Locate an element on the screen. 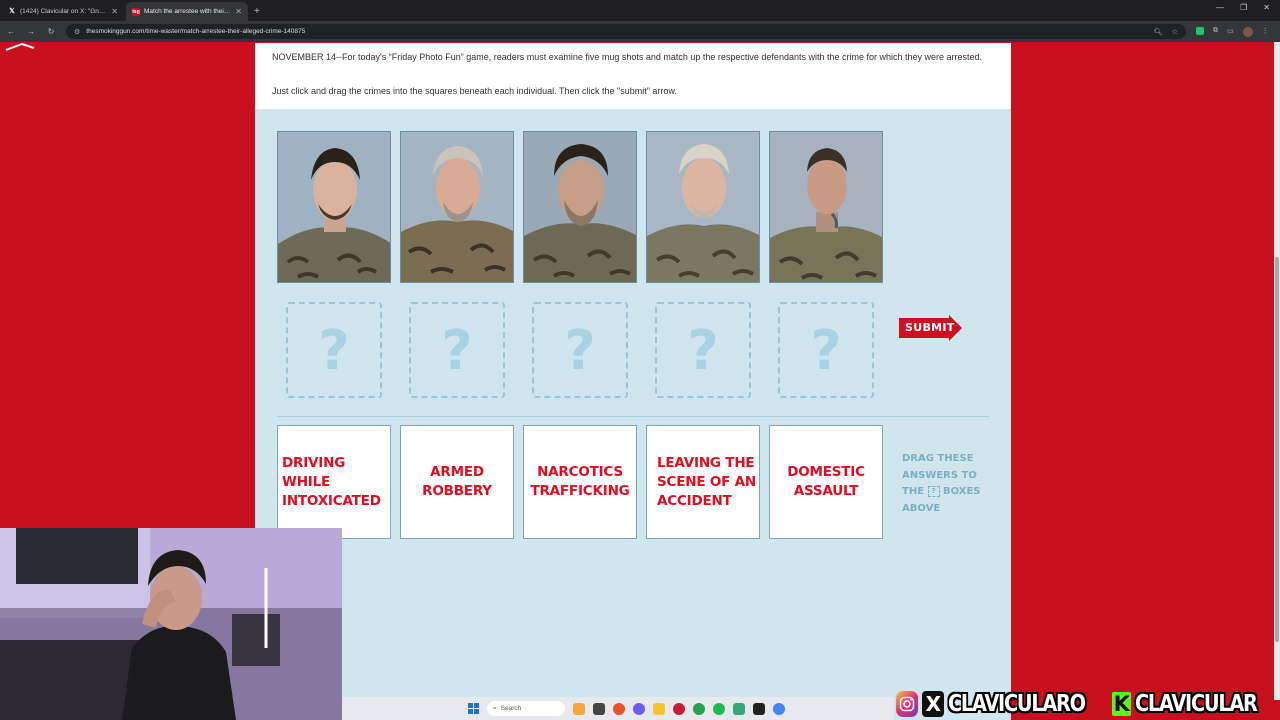 Image resolution: width=1280 pixels, height=720 pixels. menu-kebab-icon: ⋮ is located at coordinates (1265, 32).